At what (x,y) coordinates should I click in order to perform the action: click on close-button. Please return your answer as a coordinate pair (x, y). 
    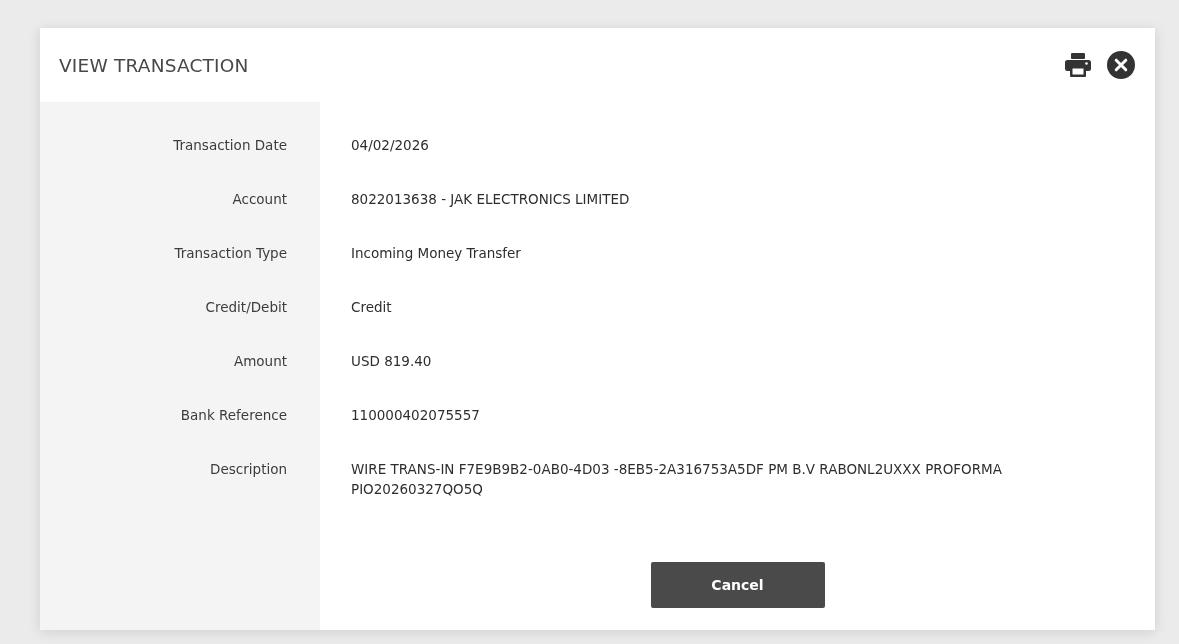
    Looking at the image, I should click on (1121, 65).